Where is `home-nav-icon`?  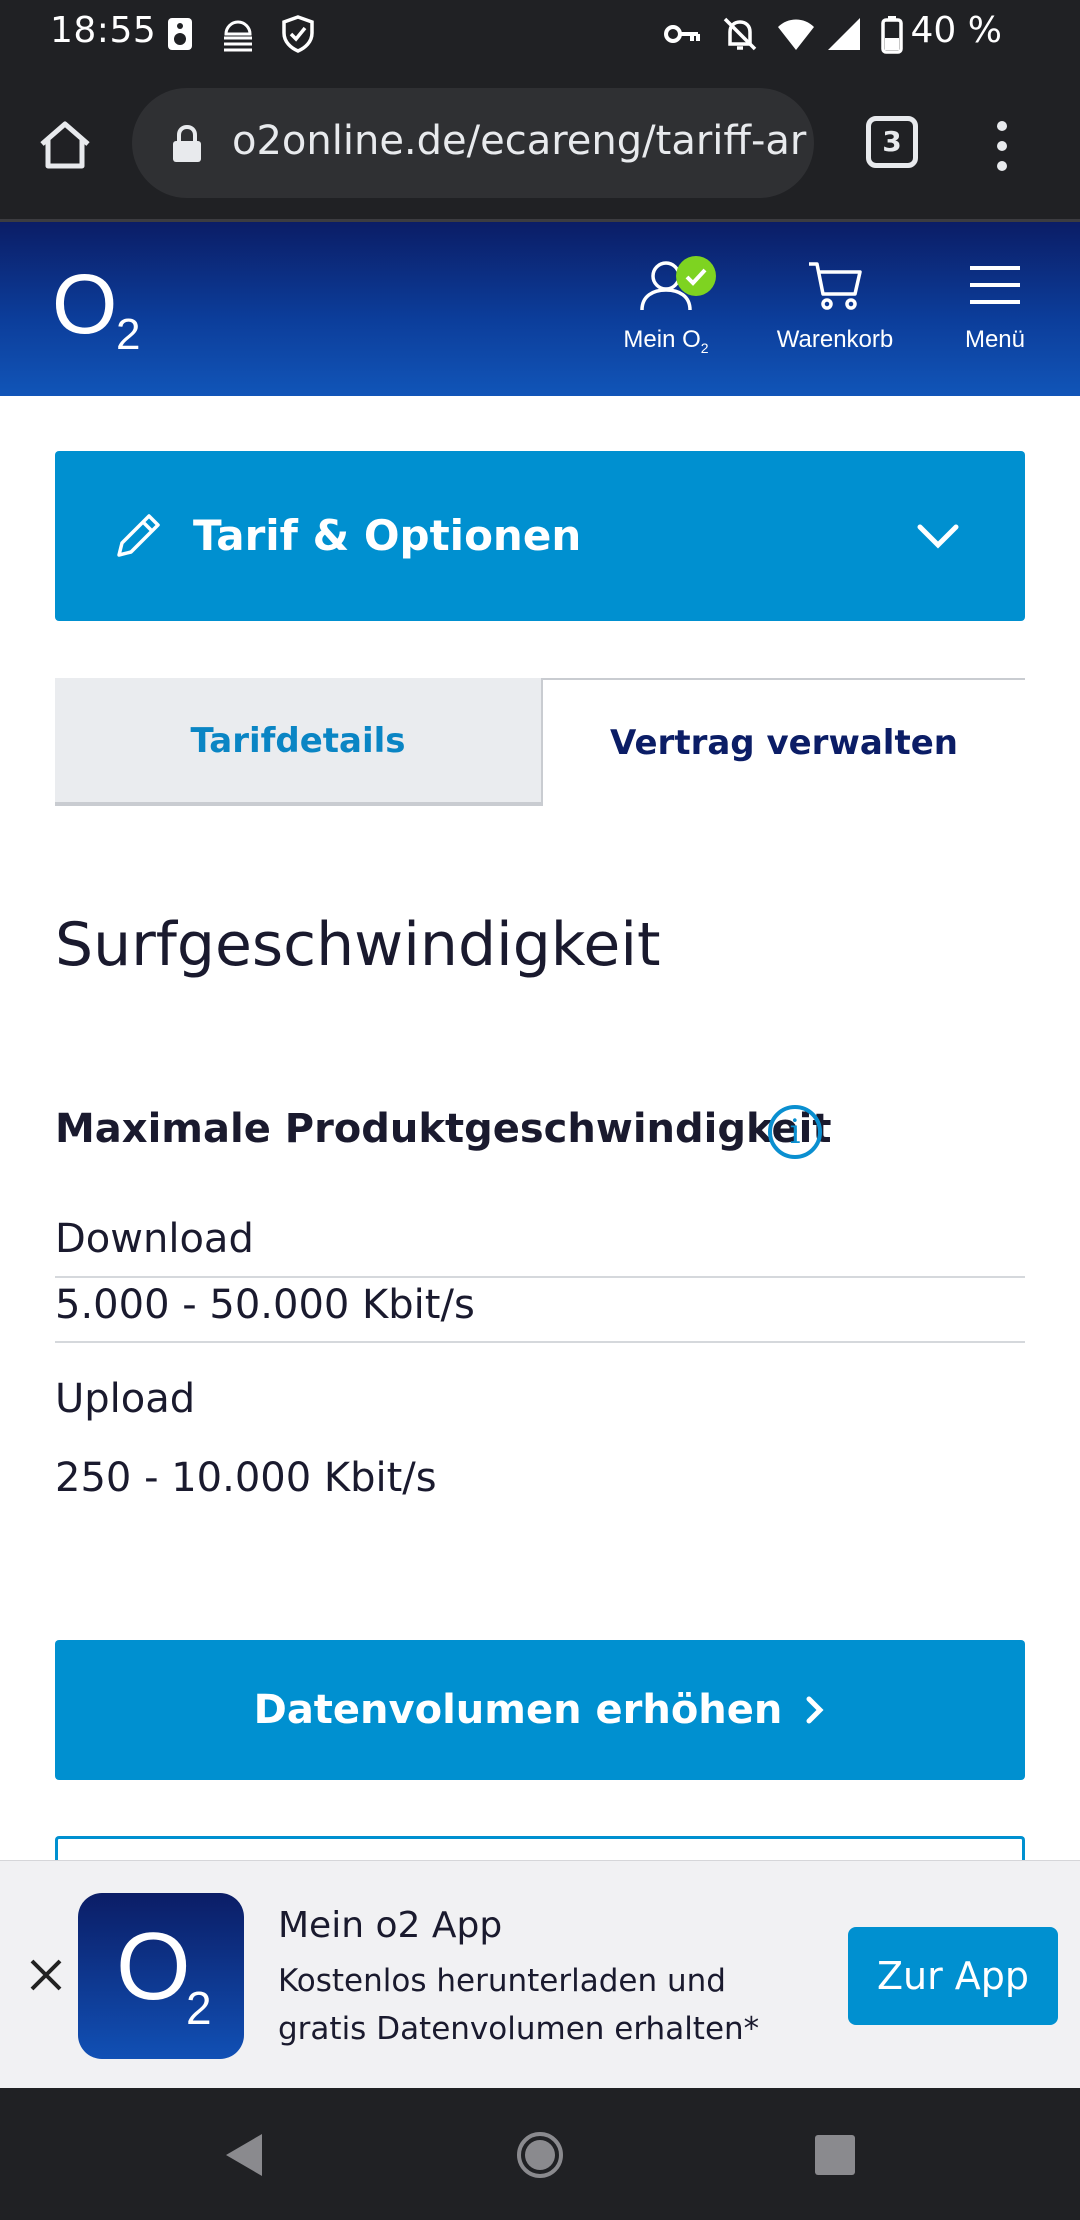
home-nav-icon is located at coordinates (540, 2155).